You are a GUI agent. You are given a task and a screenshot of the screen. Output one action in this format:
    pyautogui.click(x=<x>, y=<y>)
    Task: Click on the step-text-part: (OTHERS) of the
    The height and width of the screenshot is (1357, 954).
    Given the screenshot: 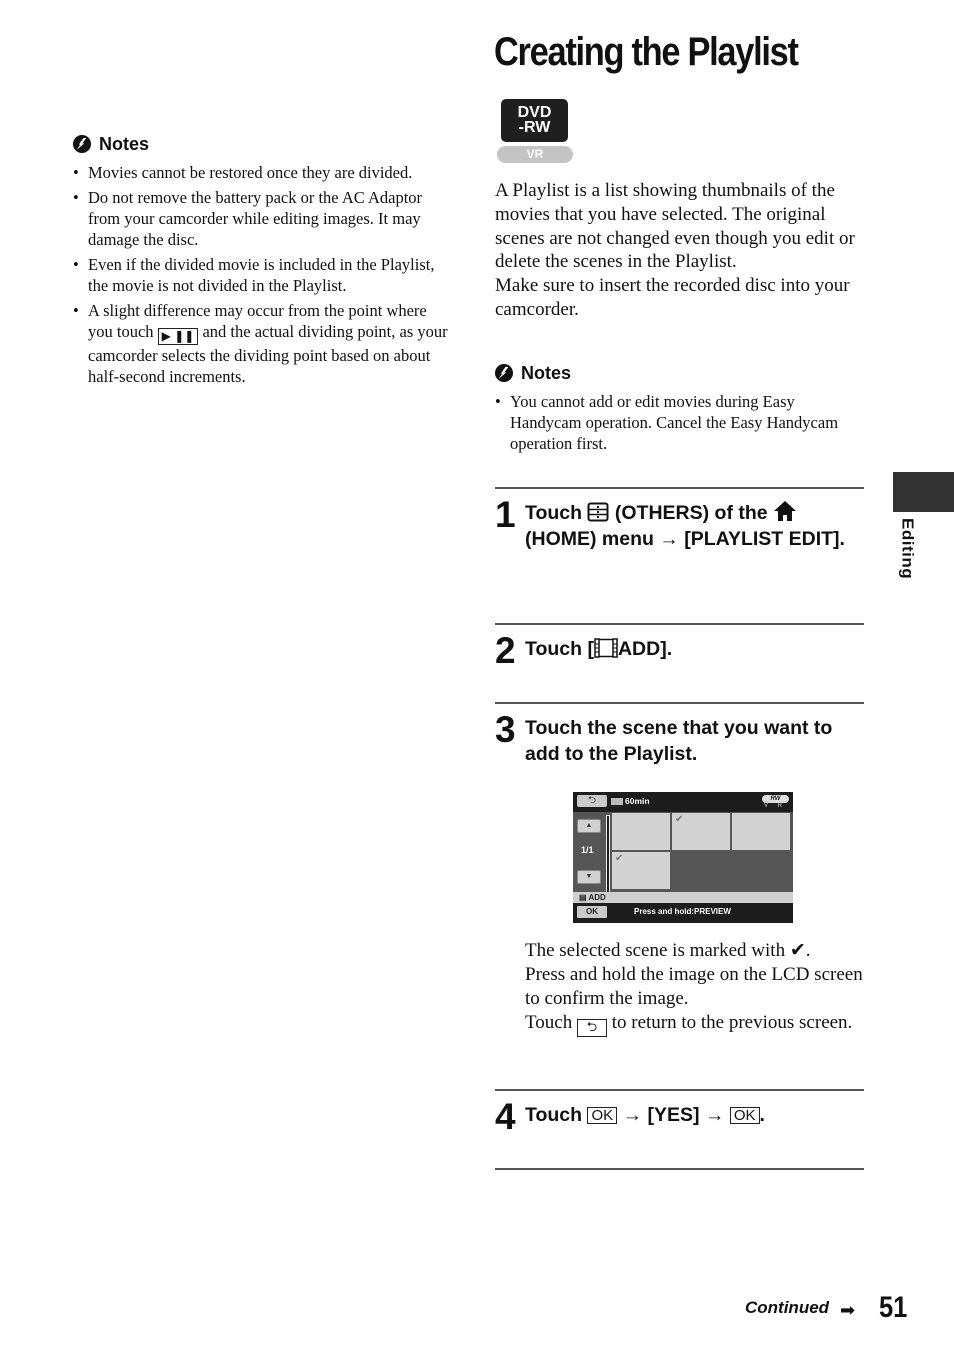 What is the action you would take?
    pyautogui.click(x=691, y=513)
    